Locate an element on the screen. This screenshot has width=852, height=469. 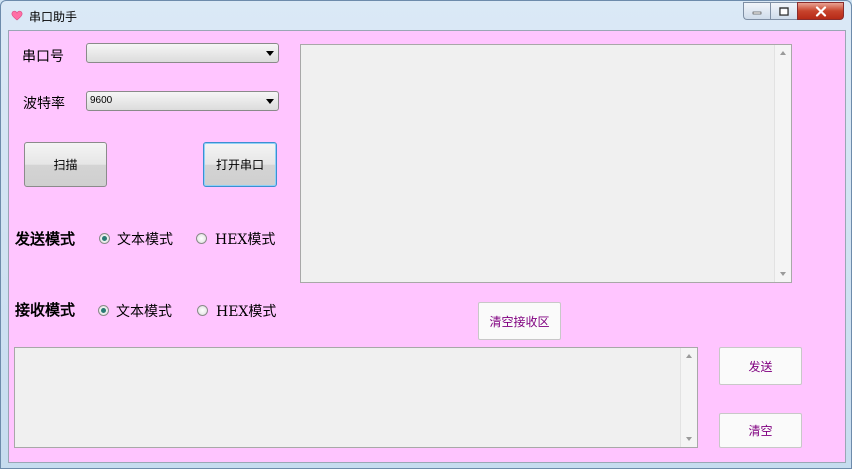
send-text-radio is located at coordinates (104, 238).